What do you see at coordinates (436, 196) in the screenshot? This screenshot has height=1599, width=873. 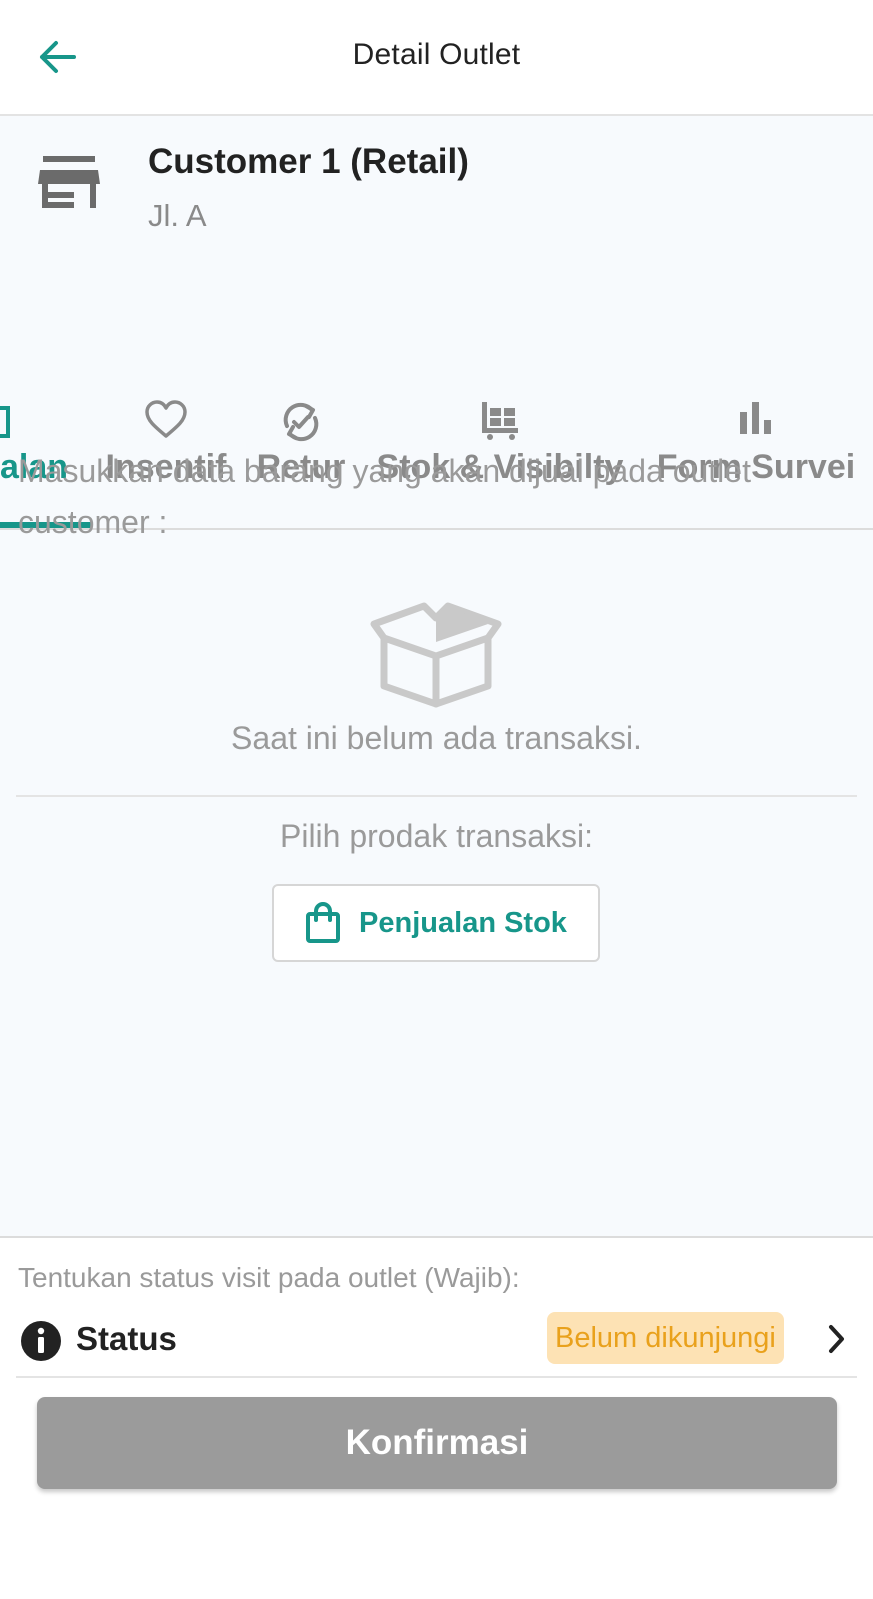 I see `outlet-header: Customer 1 (Retail) Jl. A` at bounding box center [436, 196].